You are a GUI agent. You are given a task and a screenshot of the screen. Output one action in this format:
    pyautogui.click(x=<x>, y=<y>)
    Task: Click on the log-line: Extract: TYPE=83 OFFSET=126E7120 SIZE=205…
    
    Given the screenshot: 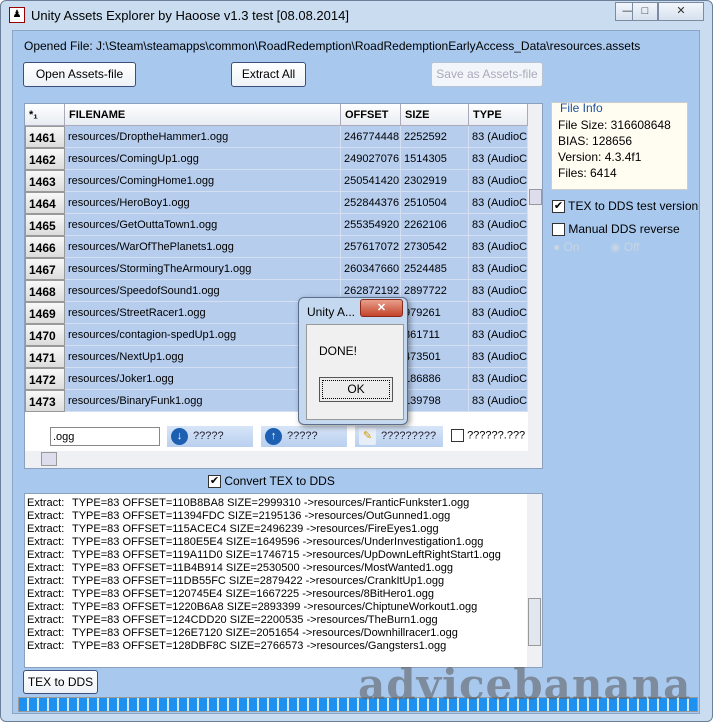 What is the action you would take?
    pyautogui.click(x=242, y=633)
    